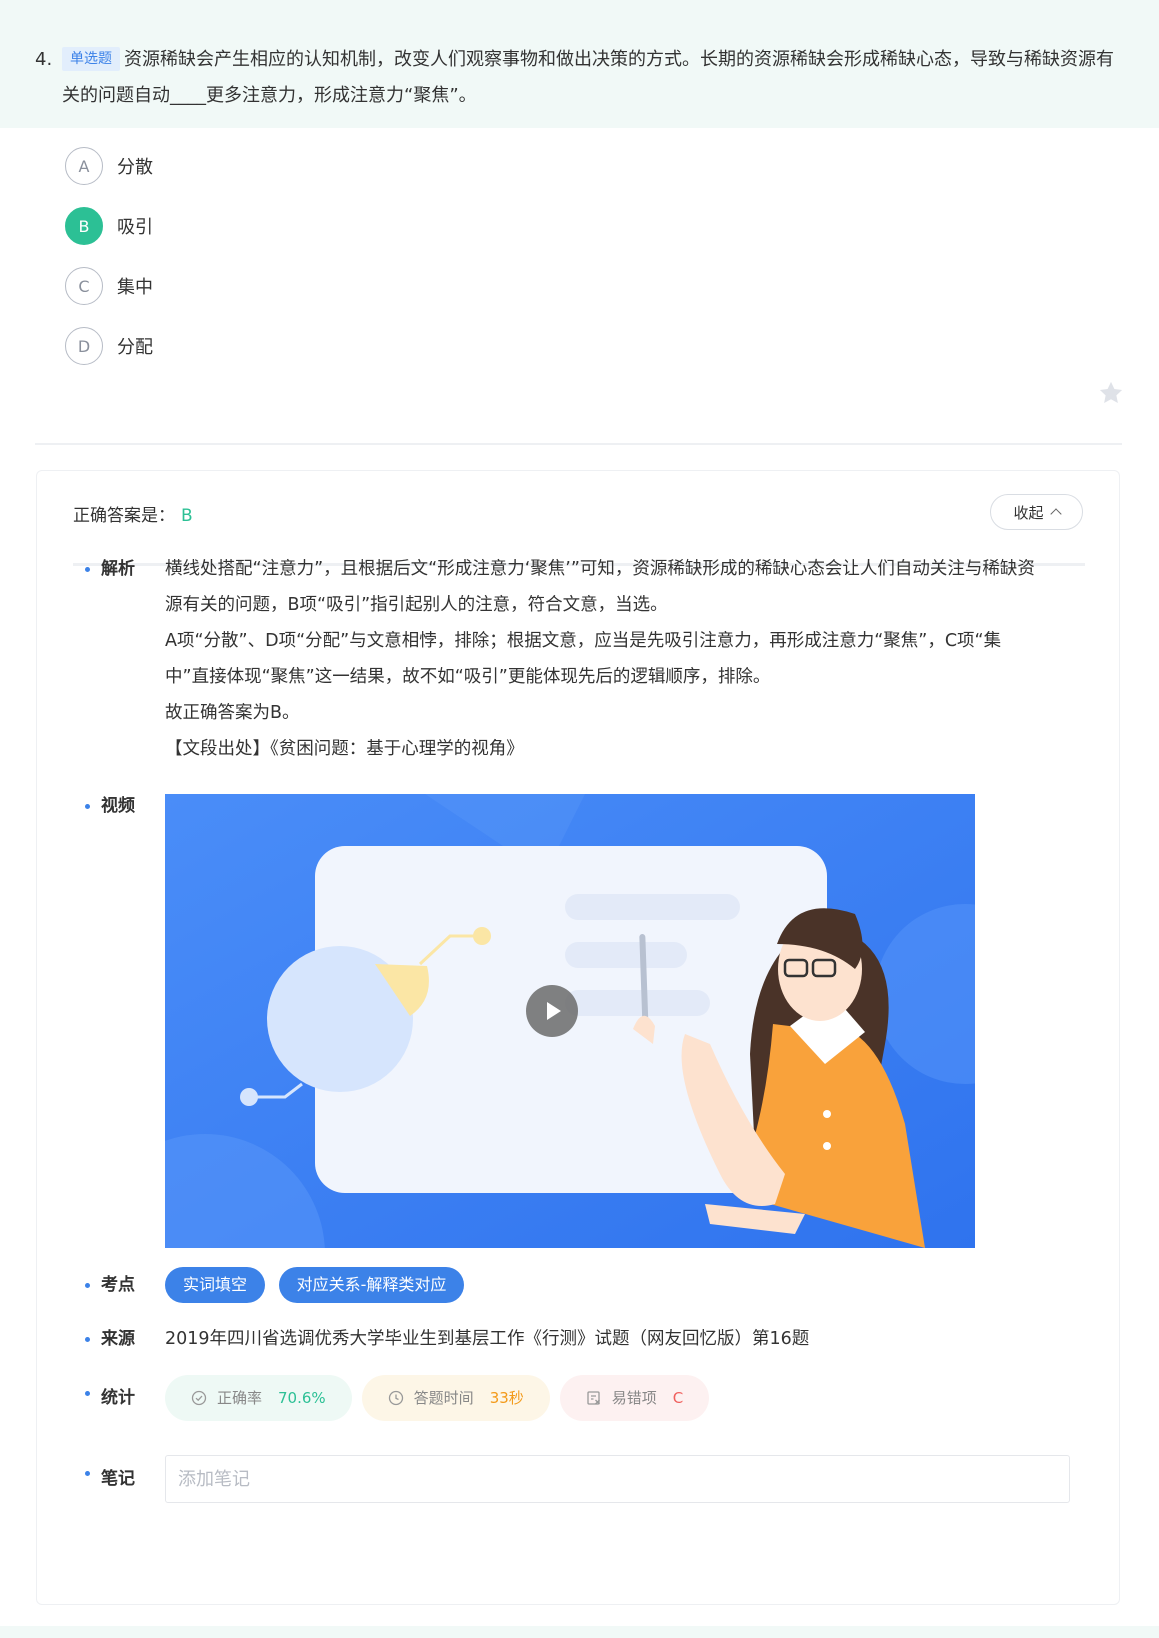  What do you see at coordinates (125, 1398) in the screenshot?
I see `stats-title: 统计` at bounding box center [125, 1398].